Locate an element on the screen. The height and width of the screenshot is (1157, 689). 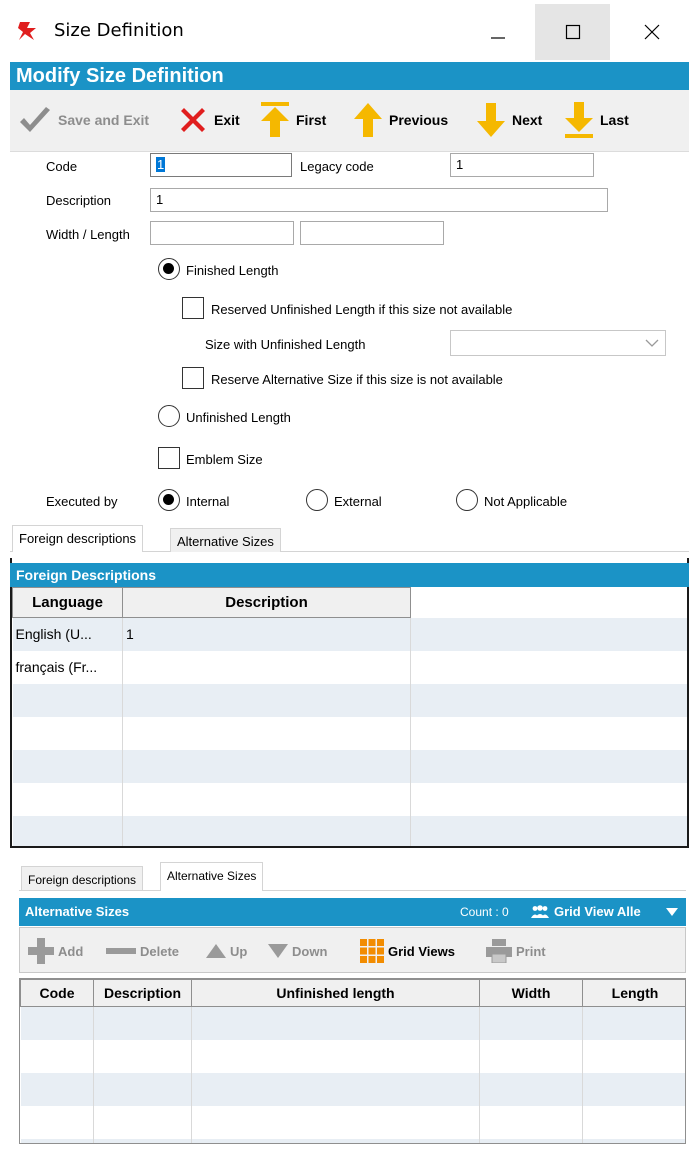
unfinished-length-label: Unfinished Length is located at coordinates (238, 417).